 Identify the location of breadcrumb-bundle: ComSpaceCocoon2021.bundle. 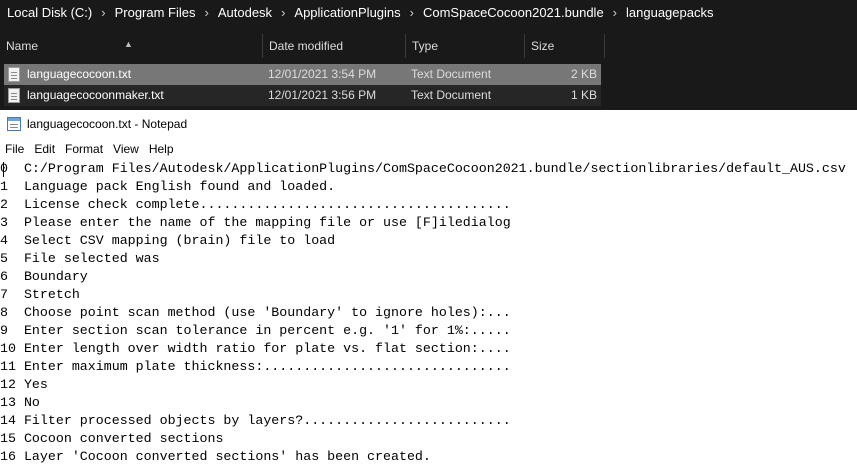
(513, 12).